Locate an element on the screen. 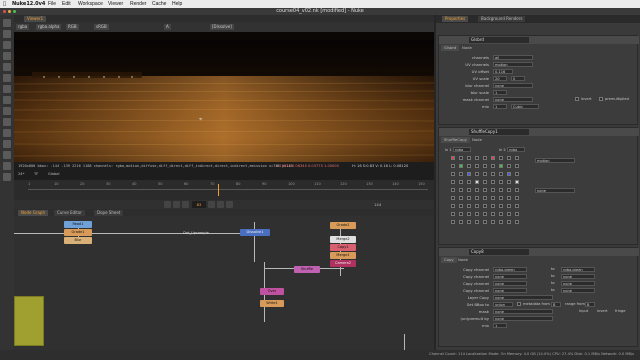  node-merge1: Merge1 is located at coordinates (343, 255).